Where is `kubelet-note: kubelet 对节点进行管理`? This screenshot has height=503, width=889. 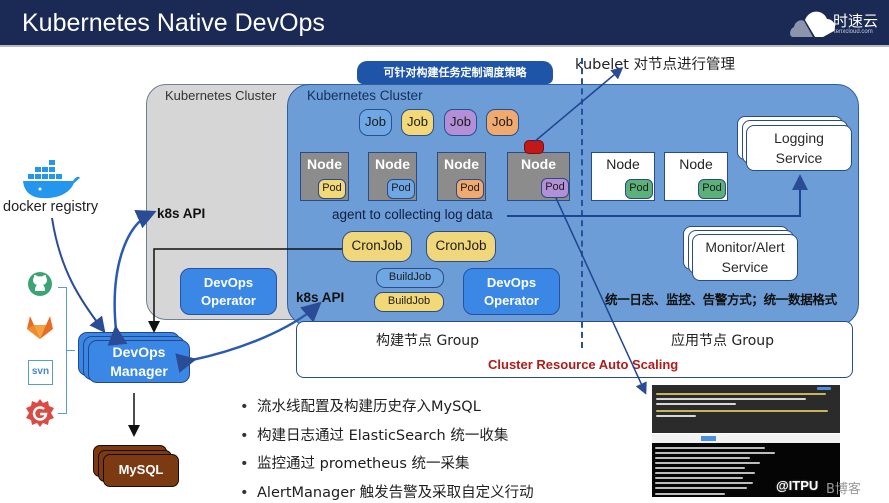
kubelet-note: kubelet 对节点进行管理 is located at coordinates (655, 65).